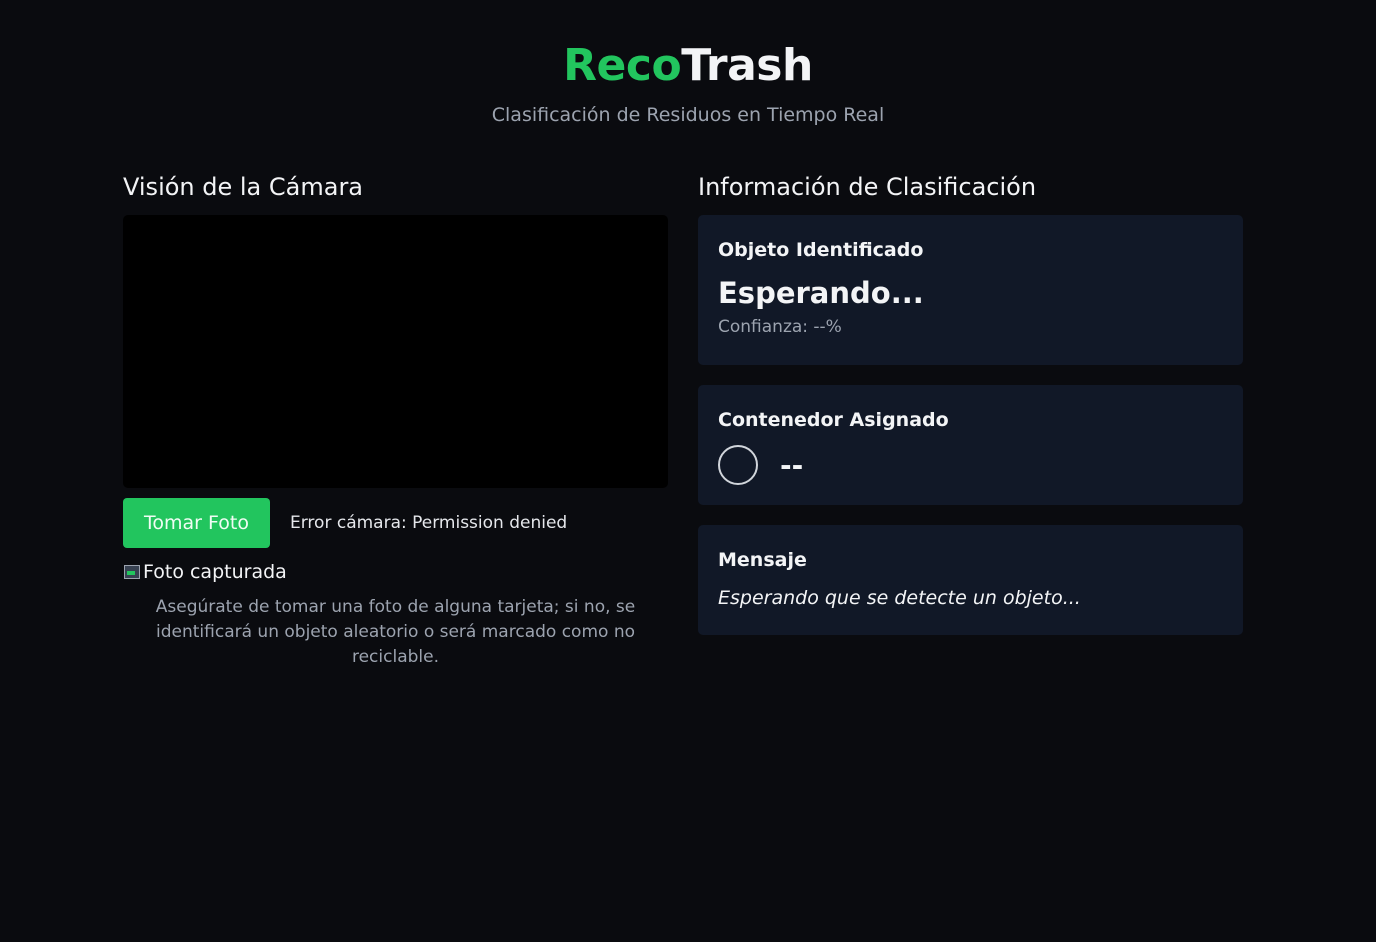  I want to click on logo-trash: Trash, so click(747, 65).